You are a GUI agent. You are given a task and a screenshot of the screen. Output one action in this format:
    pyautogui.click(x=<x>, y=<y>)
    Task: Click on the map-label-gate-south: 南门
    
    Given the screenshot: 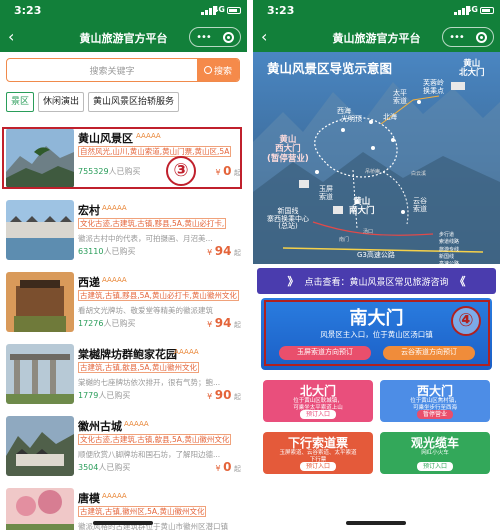 What is the action you would take?
    pyautogui.click(x=344, y=240)
    